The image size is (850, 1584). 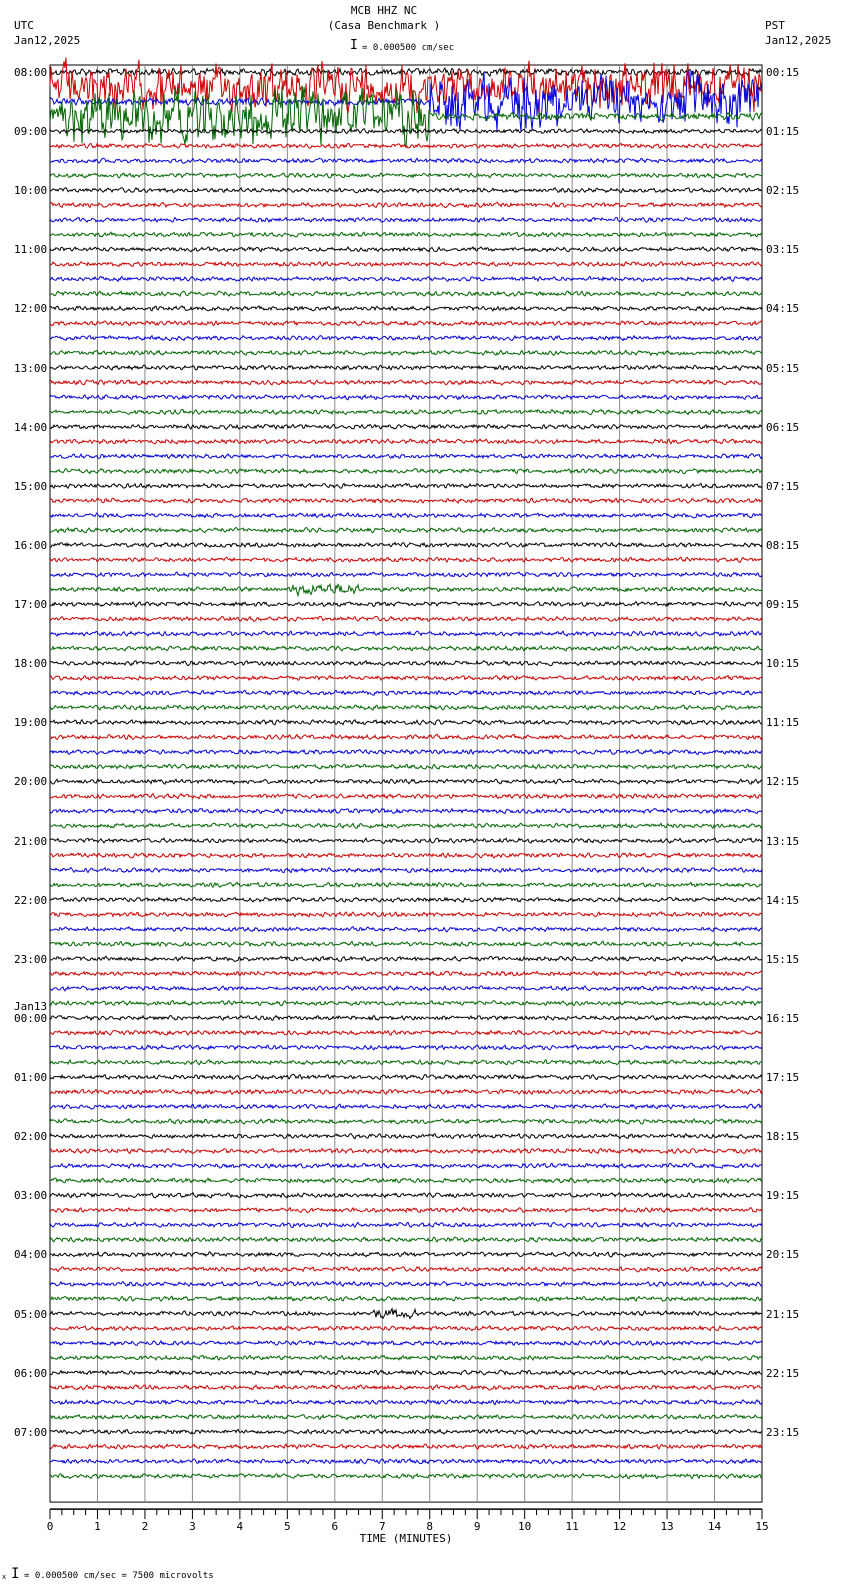 I want to click on x-tick-label: 14, so click(x=714, y=1527).